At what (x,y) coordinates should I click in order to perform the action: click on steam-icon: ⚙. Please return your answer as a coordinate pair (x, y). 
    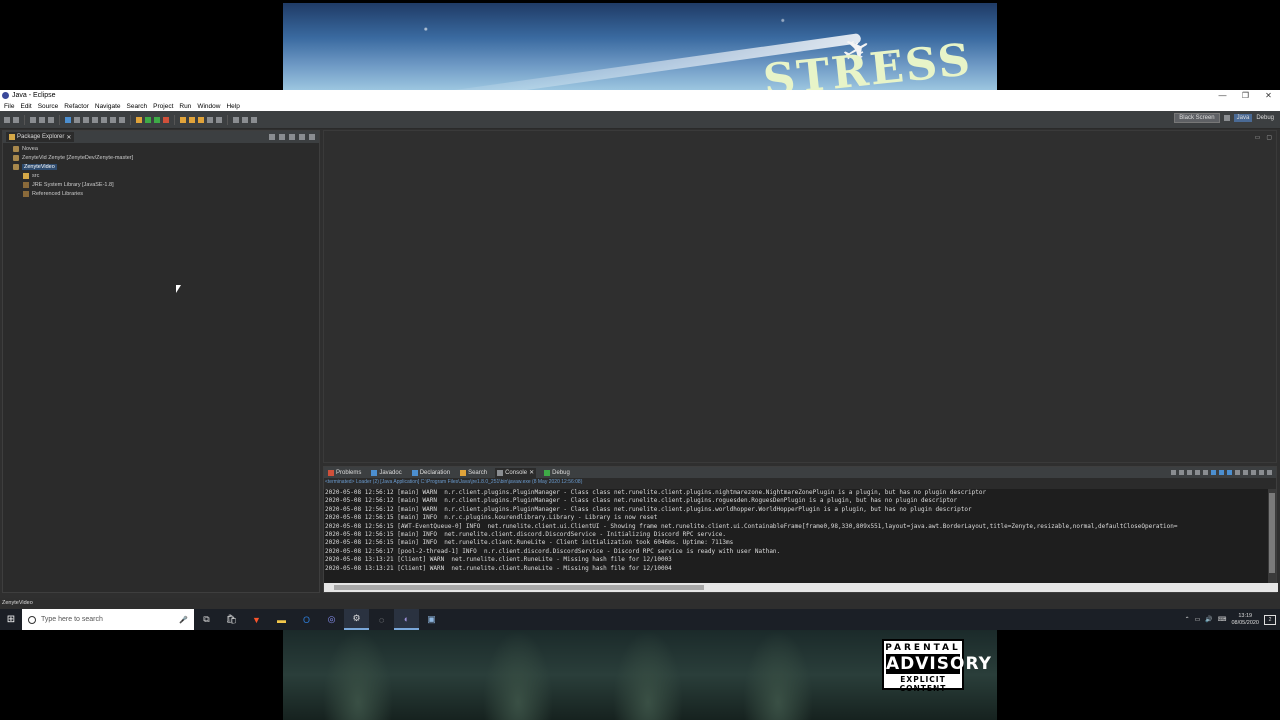
    Looking at the image, I should click on (356, 619).